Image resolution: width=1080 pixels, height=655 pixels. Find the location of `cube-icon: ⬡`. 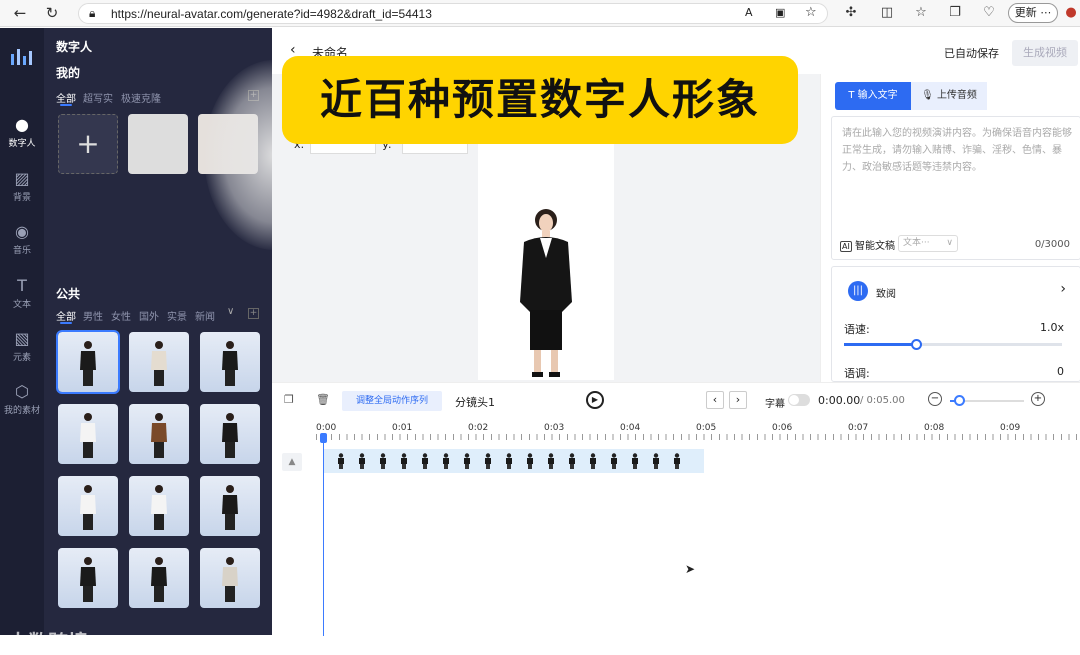

cube-icon: ⬡ is located at coordinates (22, 391).